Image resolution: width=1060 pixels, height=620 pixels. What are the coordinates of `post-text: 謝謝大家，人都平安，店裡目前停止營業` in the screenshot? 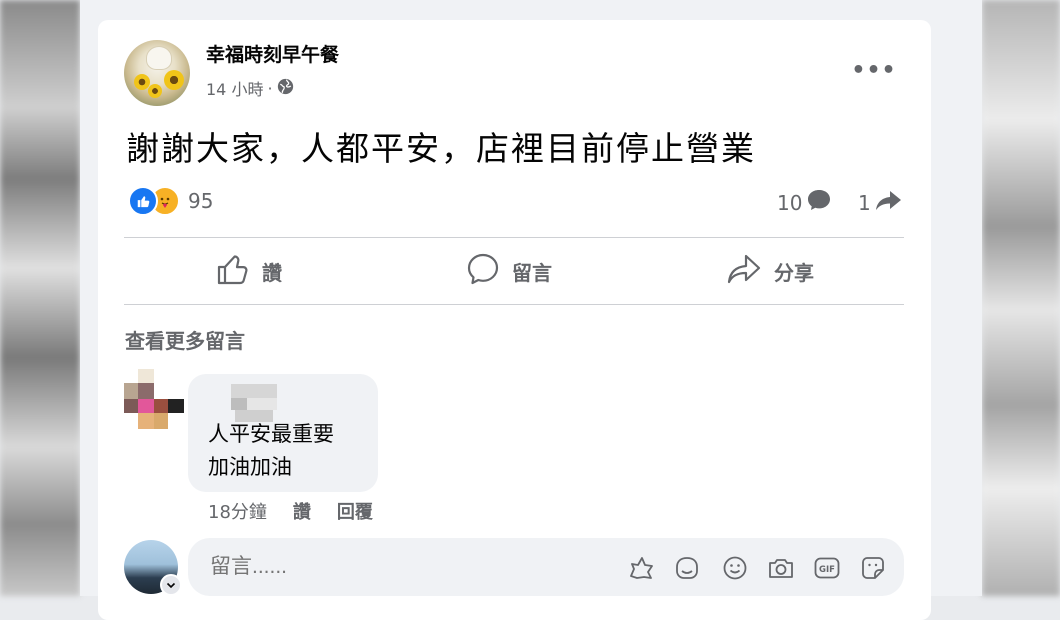 It's located at (441, 148).